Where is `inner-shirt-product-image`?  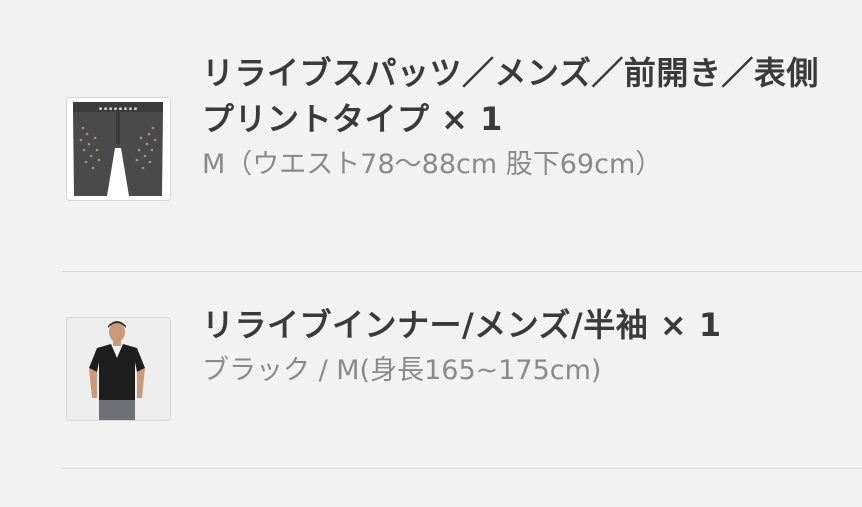
inner-shirt-product-image is located at coordinates (118, 369).